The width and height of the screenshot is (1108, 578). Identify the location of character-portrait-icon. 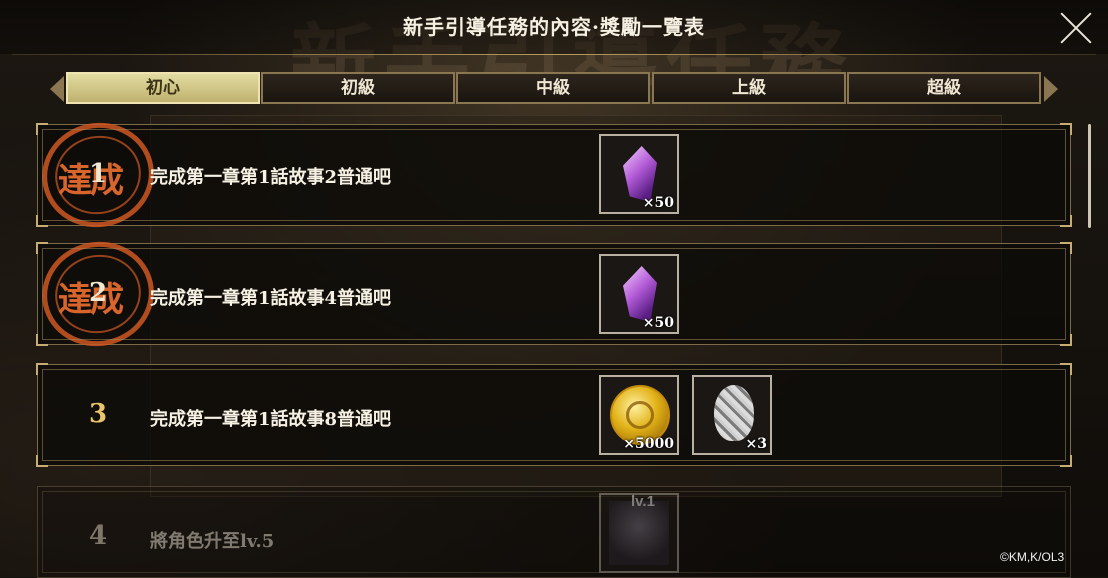
(639, 533).